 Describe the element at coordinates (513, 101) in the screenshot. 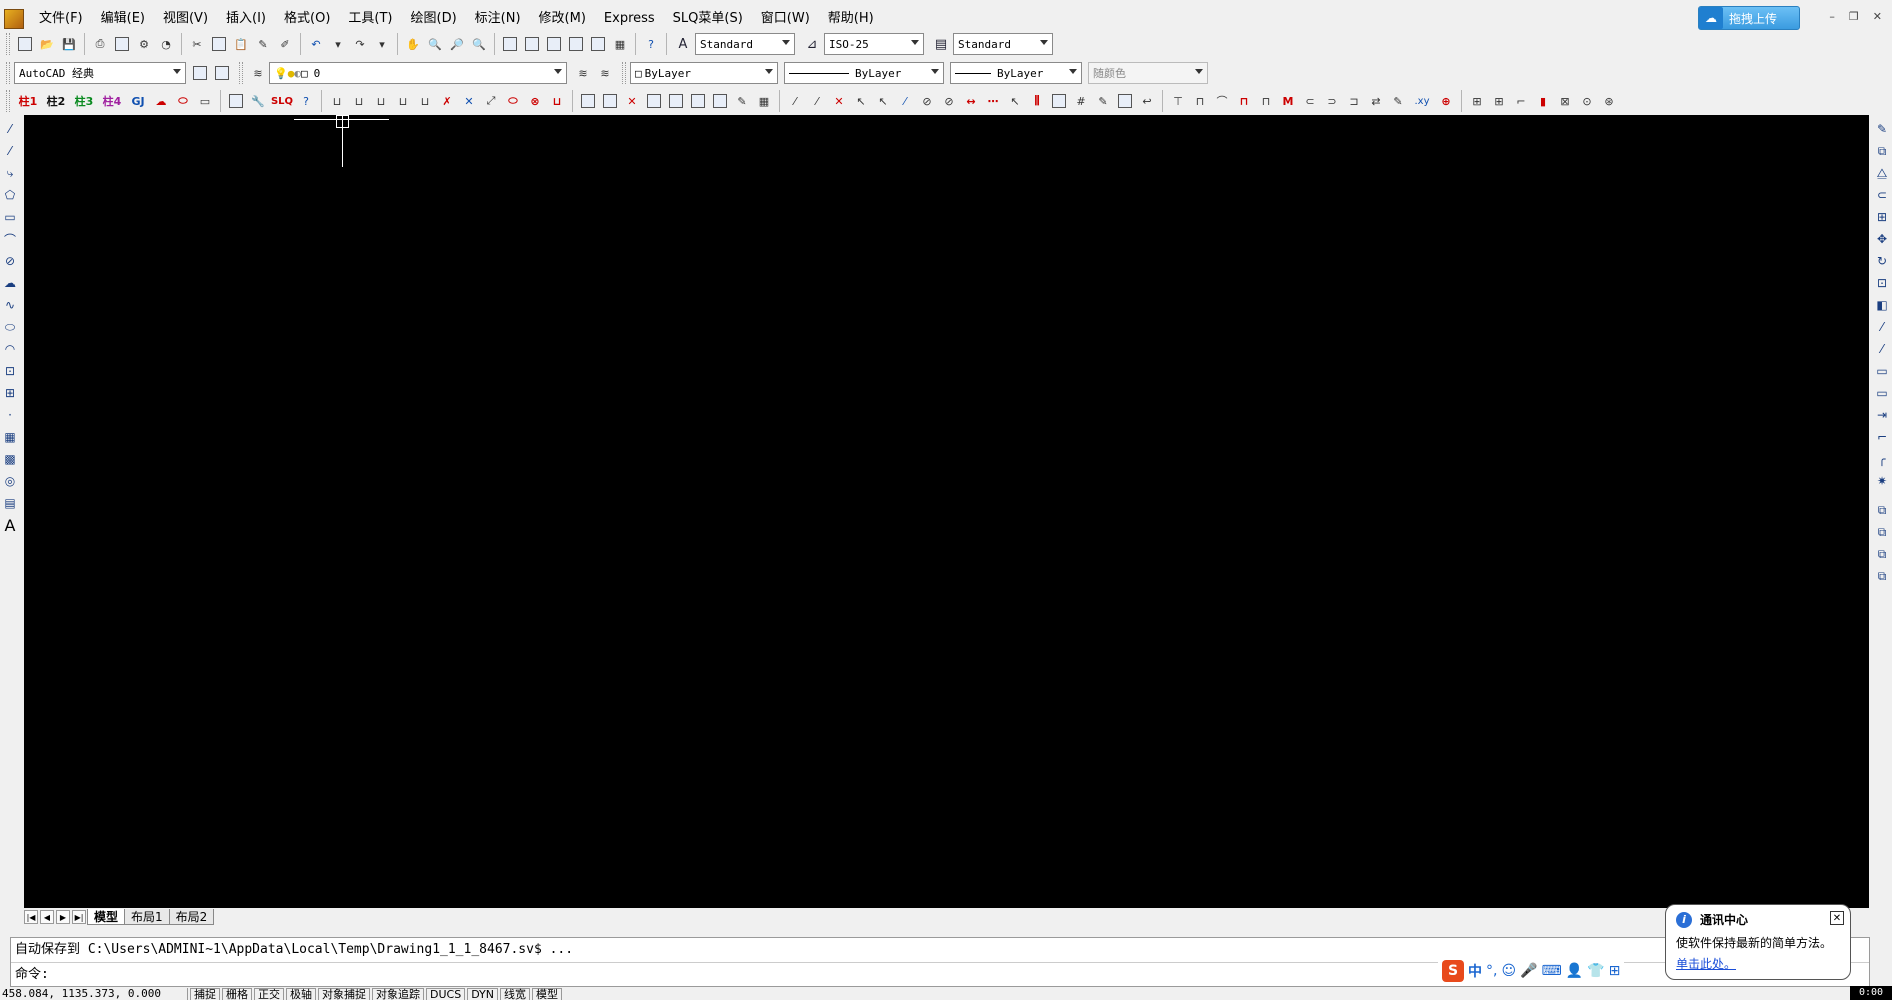

I see `beam-tool-9-icon: ⬭` at that location.